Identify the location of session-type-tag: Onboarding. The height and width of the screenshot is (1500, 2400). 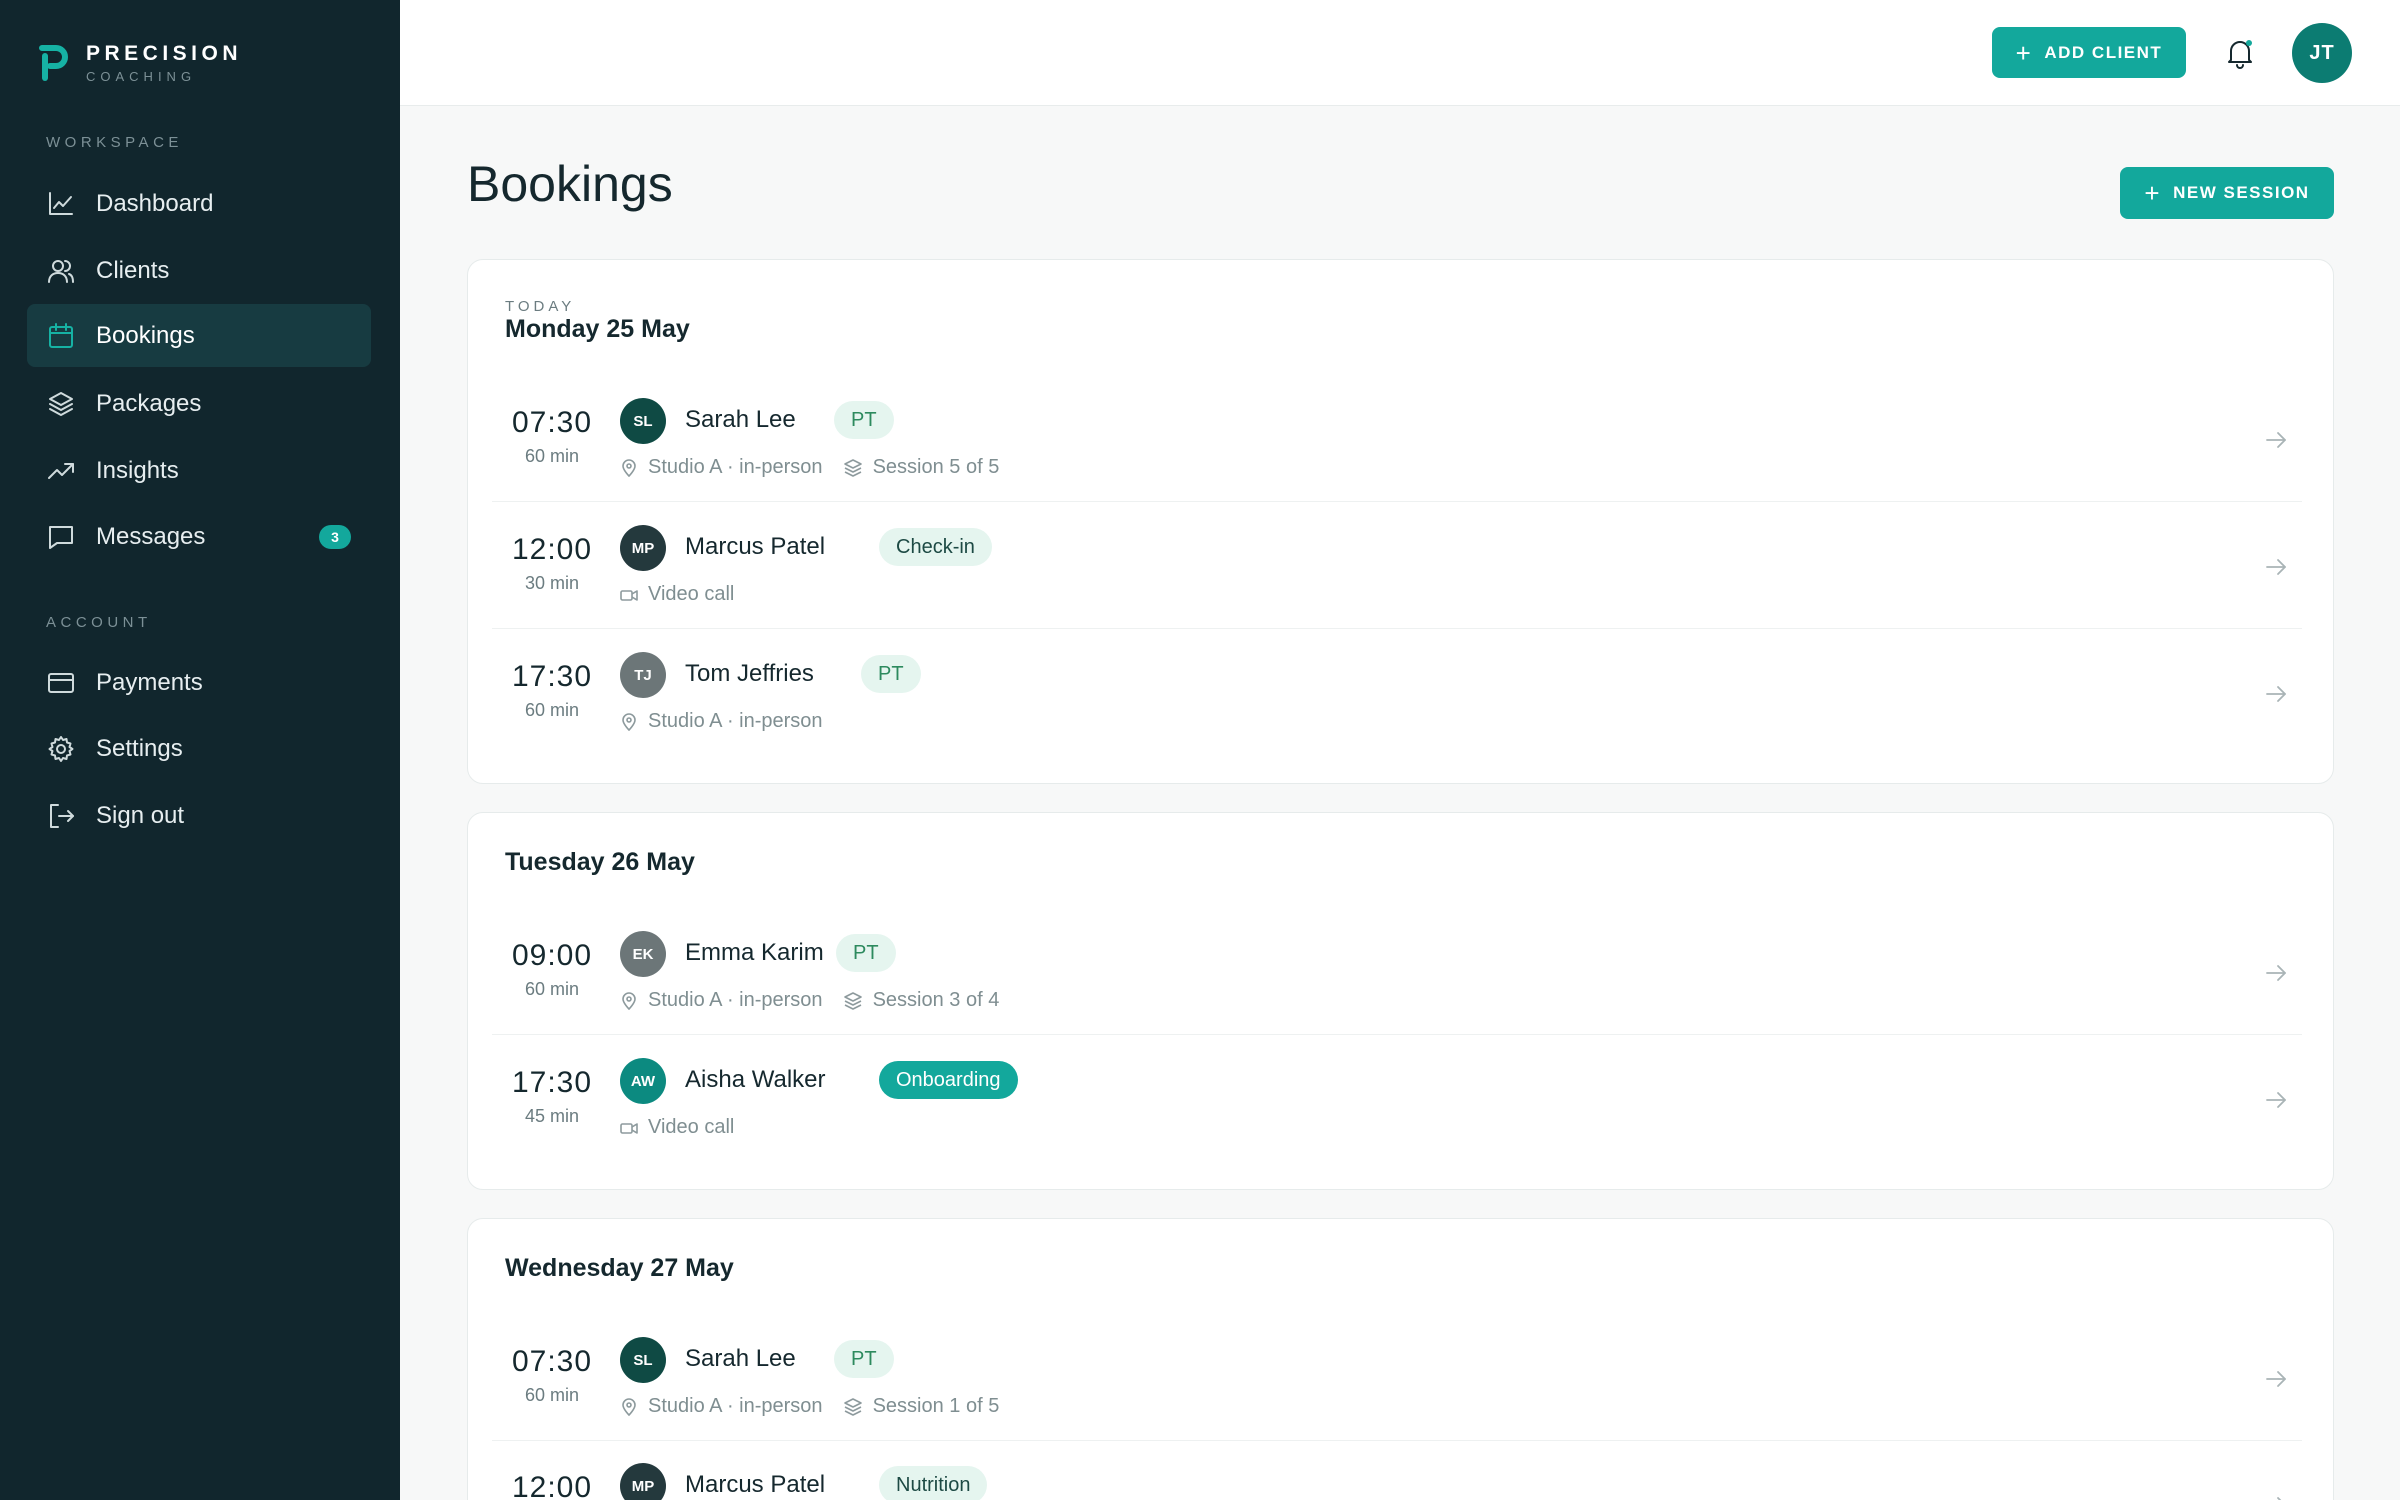
(948, 1080).